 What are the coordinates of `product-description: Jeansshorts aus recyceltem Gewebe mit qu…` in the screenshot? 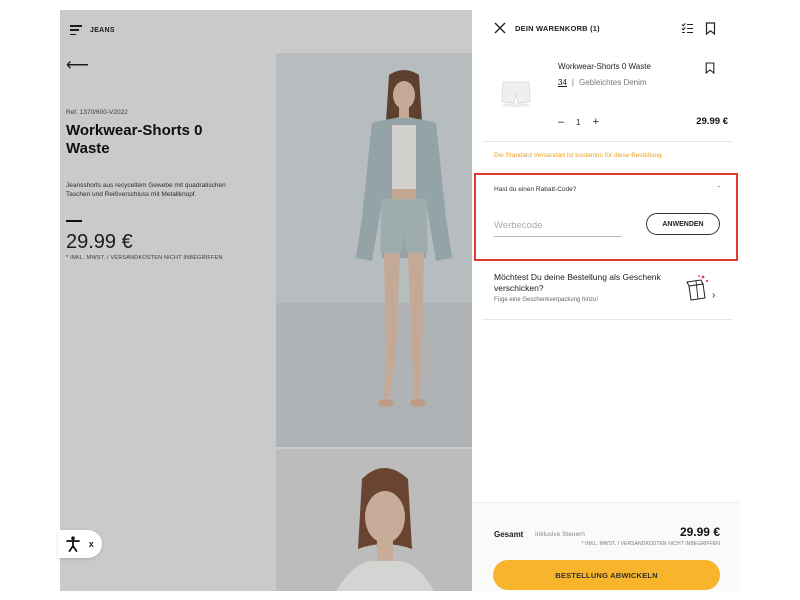 It's located at (146, 190).